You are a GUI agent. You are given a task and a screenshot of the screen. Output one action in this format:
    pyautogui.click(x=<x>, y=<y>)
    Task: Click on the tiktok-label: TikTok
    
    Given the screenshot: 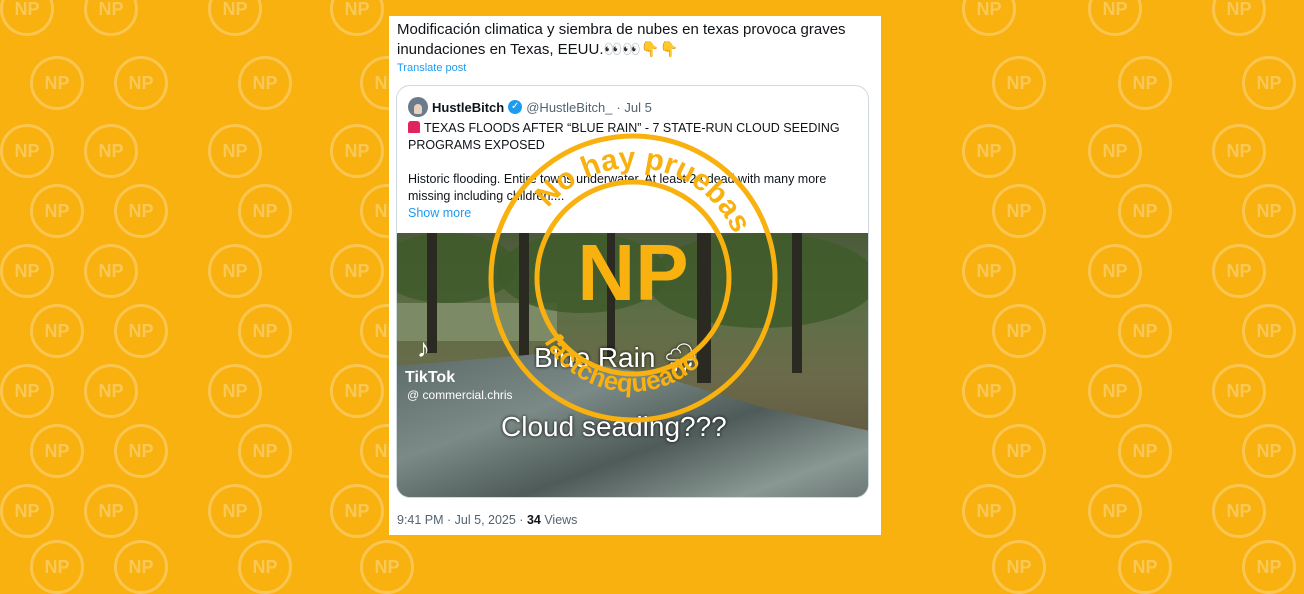 What is the action you would take?
    pyautogui.click(x=430, y=377)
    